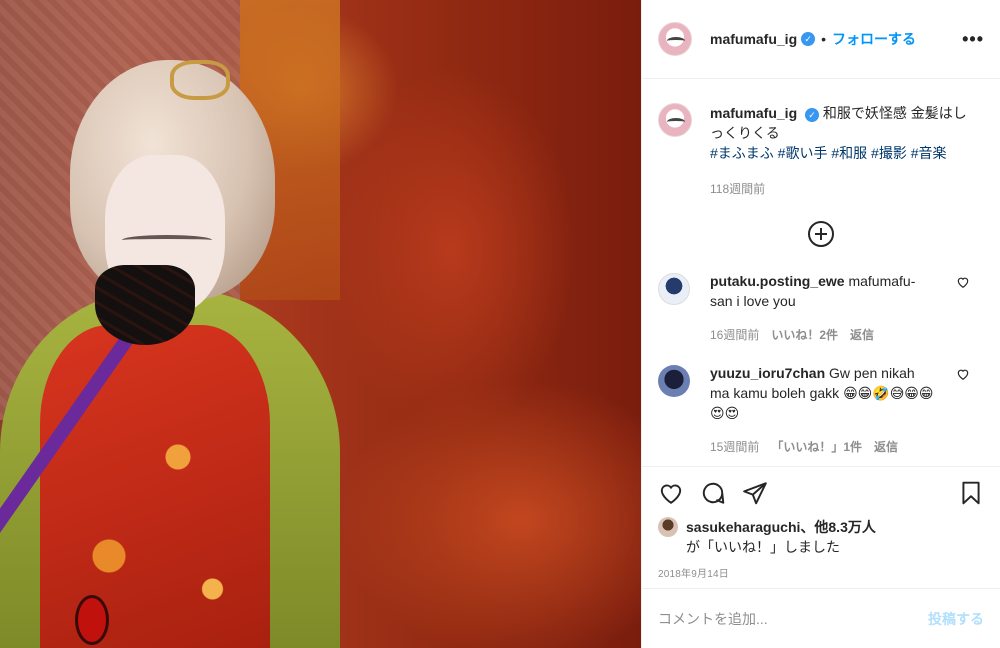 The width and height of the screenshot is (1000, 648). I want to click on action-icons, so click(821, 493).